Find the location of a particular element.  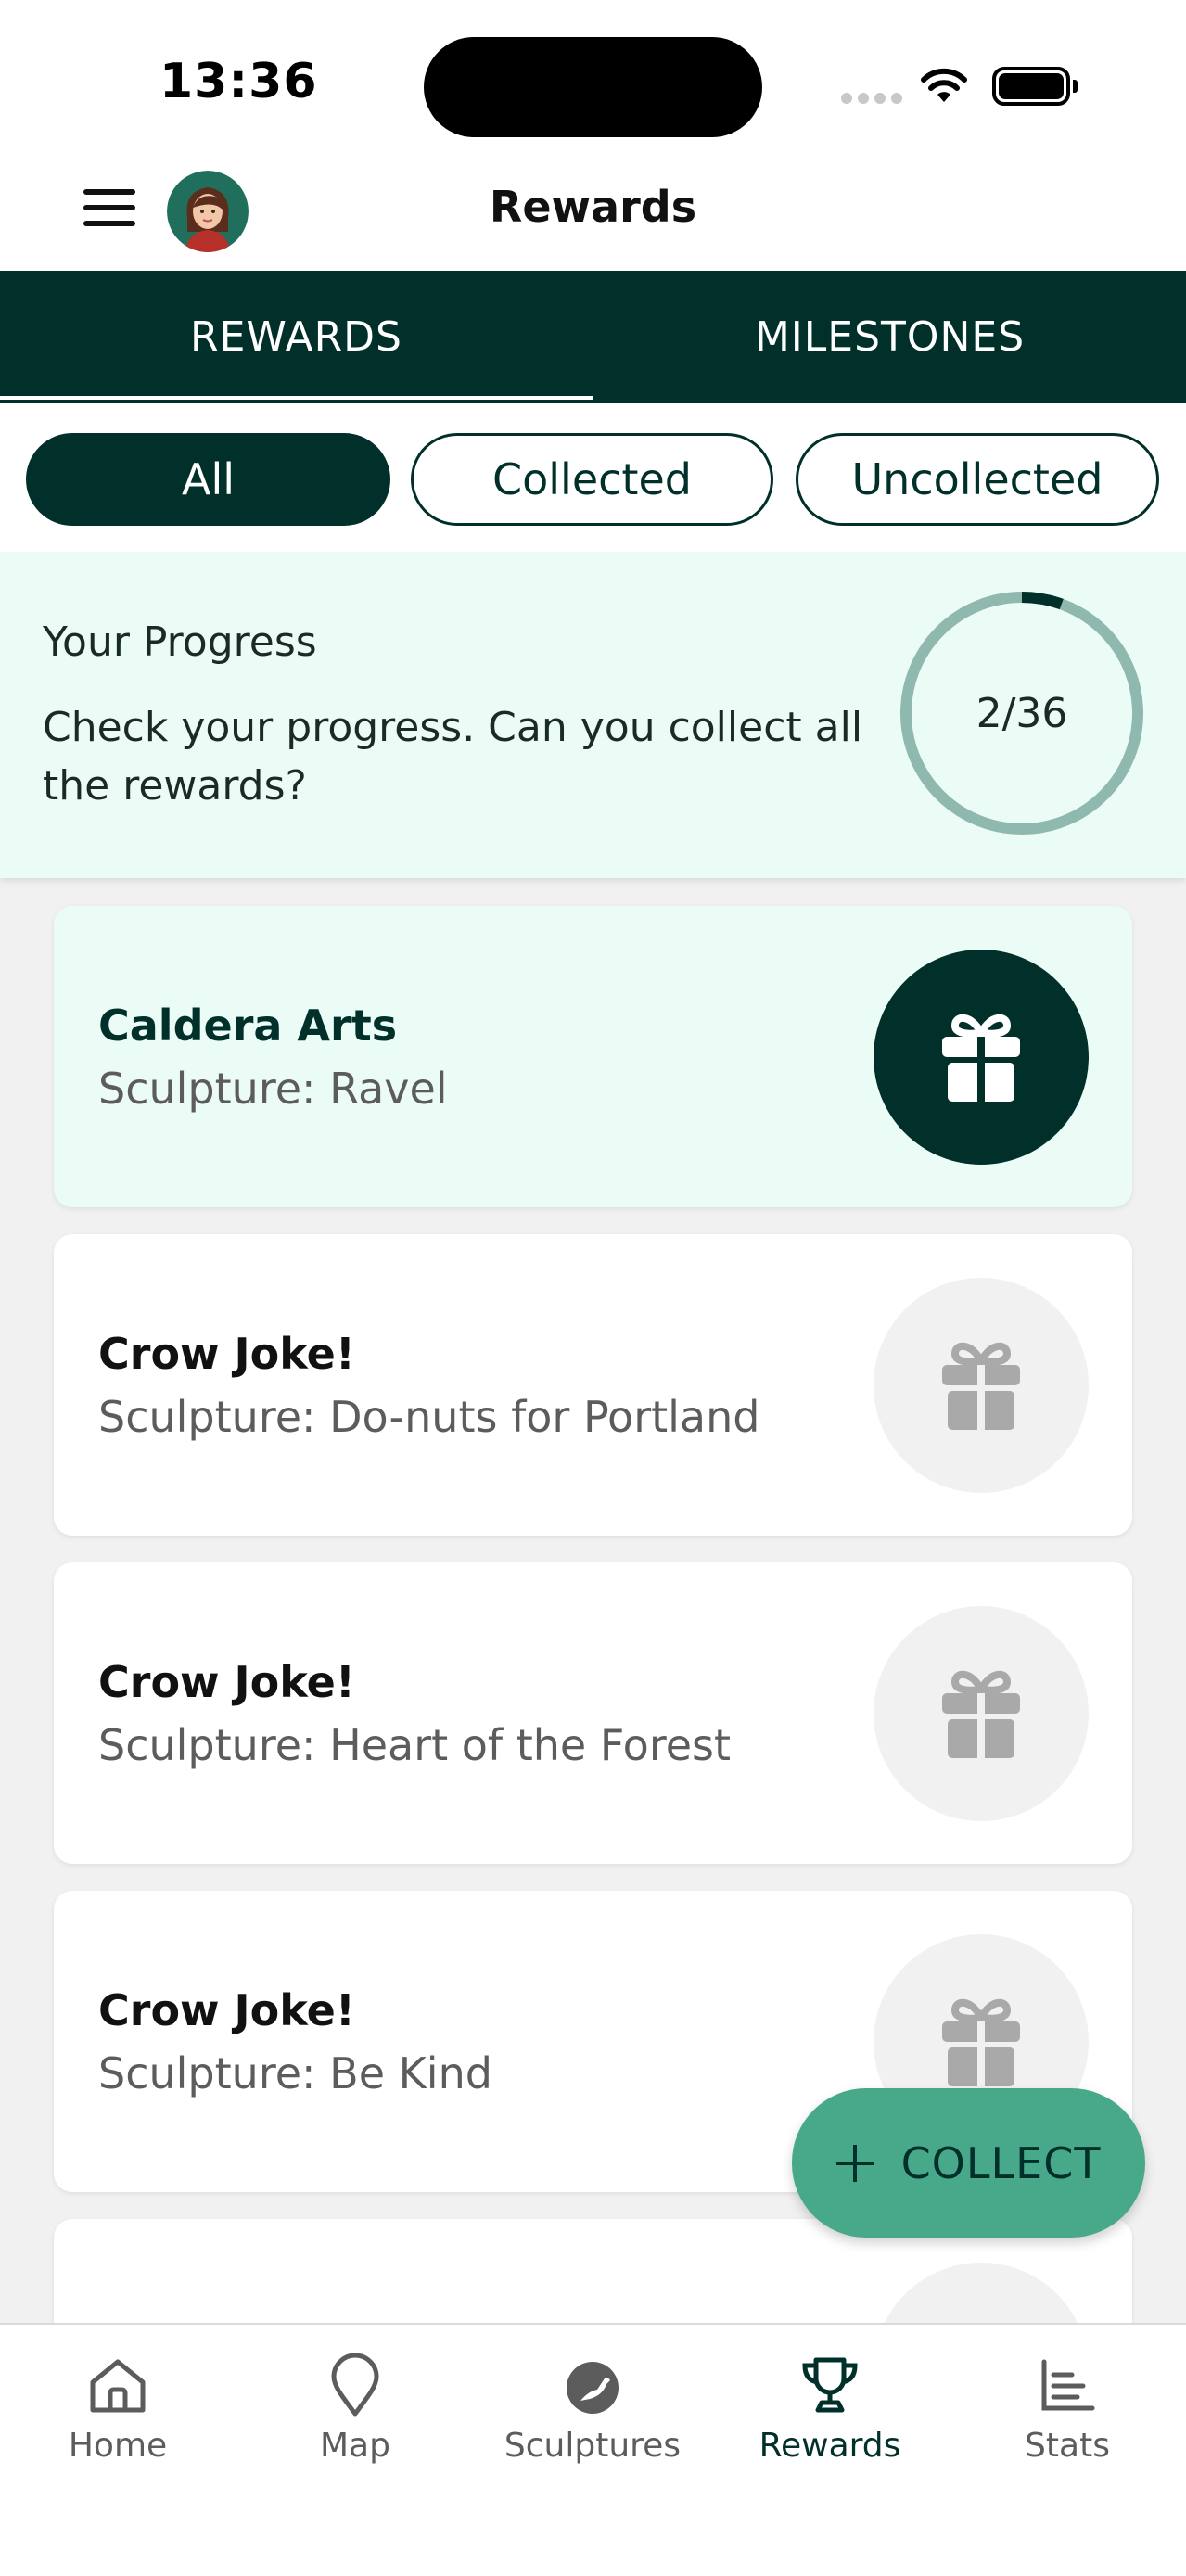

home-icon is located at coordinates (118, 2386).